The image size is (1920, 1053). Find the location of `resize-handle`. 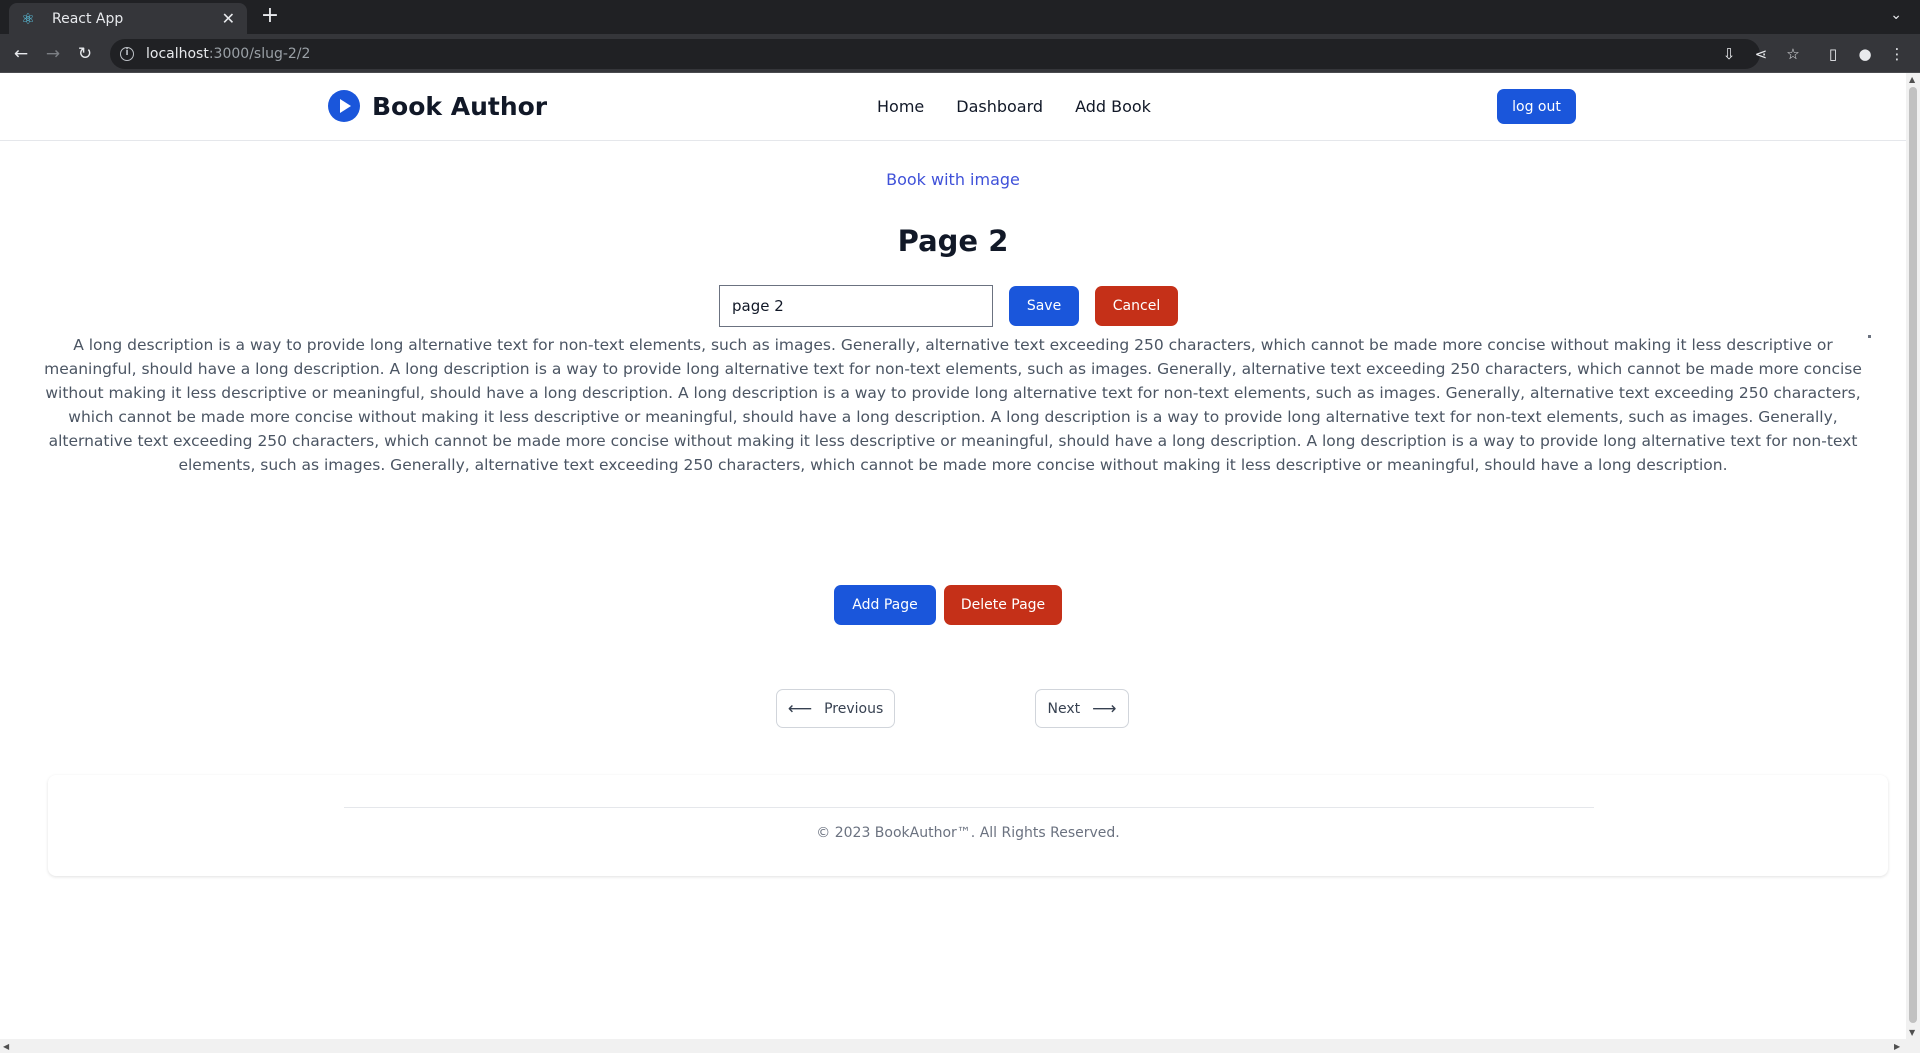

resize-handle is located at coordinates (1869, 336).